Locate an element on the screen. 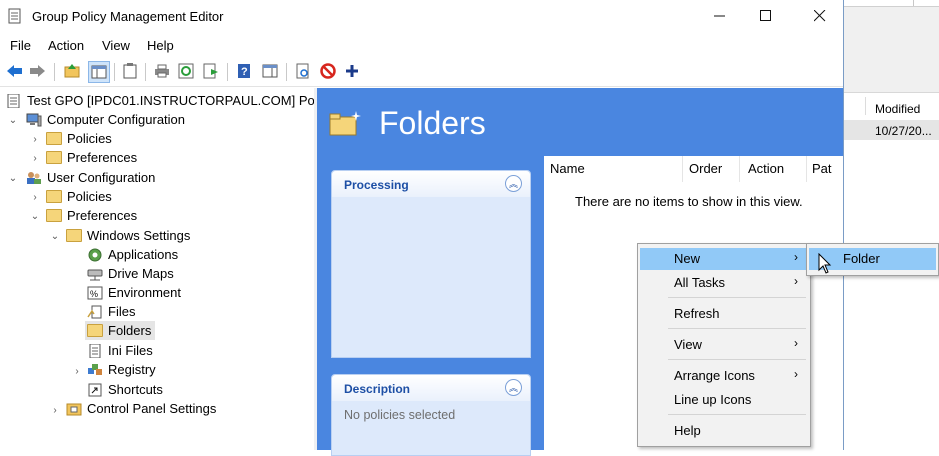  policy-document-icon is located at coordinates (13, 100).